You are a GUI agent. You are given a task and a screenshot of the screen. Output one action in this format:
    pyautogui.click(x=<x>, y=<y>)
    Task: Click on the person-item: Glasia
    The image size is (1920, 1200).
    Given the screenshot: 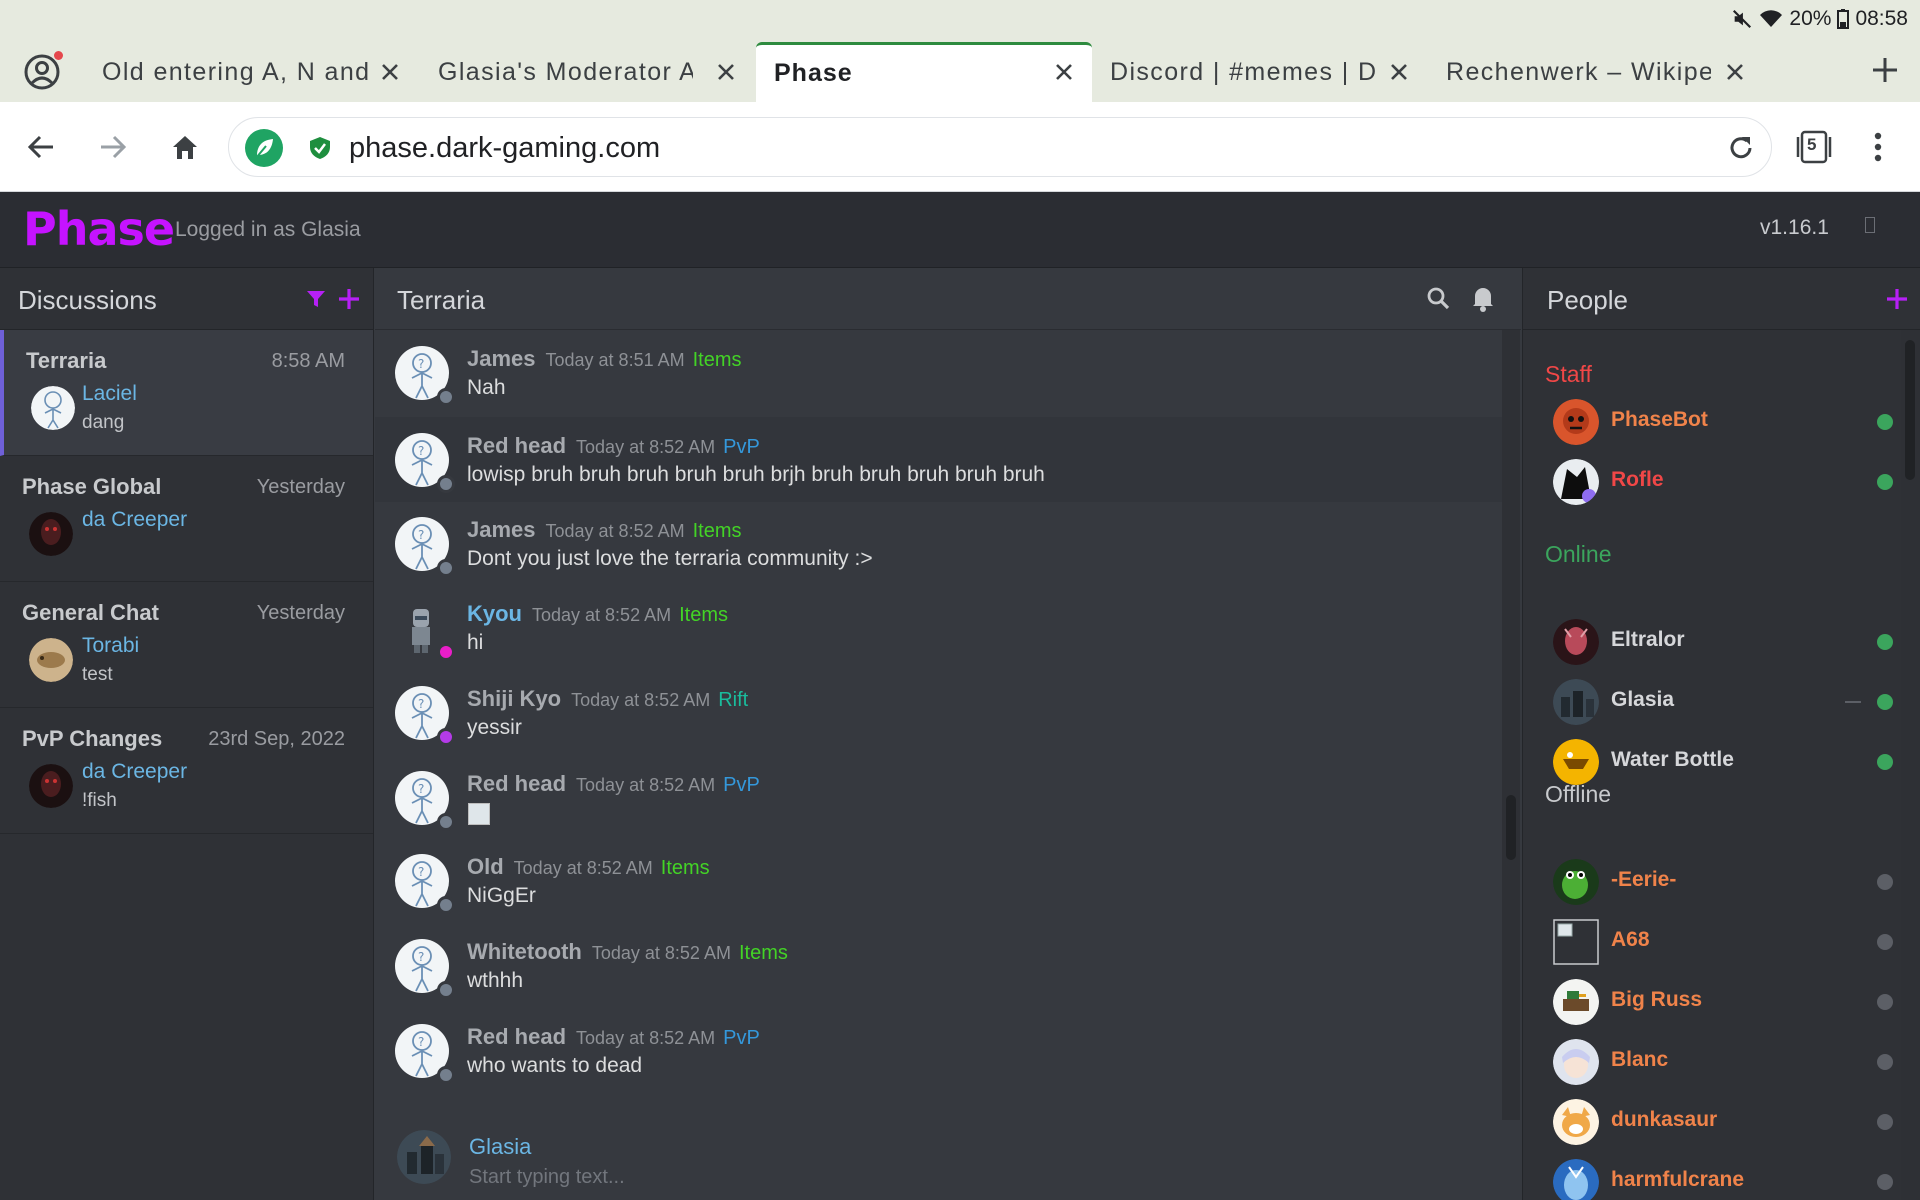 What is the action you would take?
    pyautogui.click(x=1712, y=702)
    